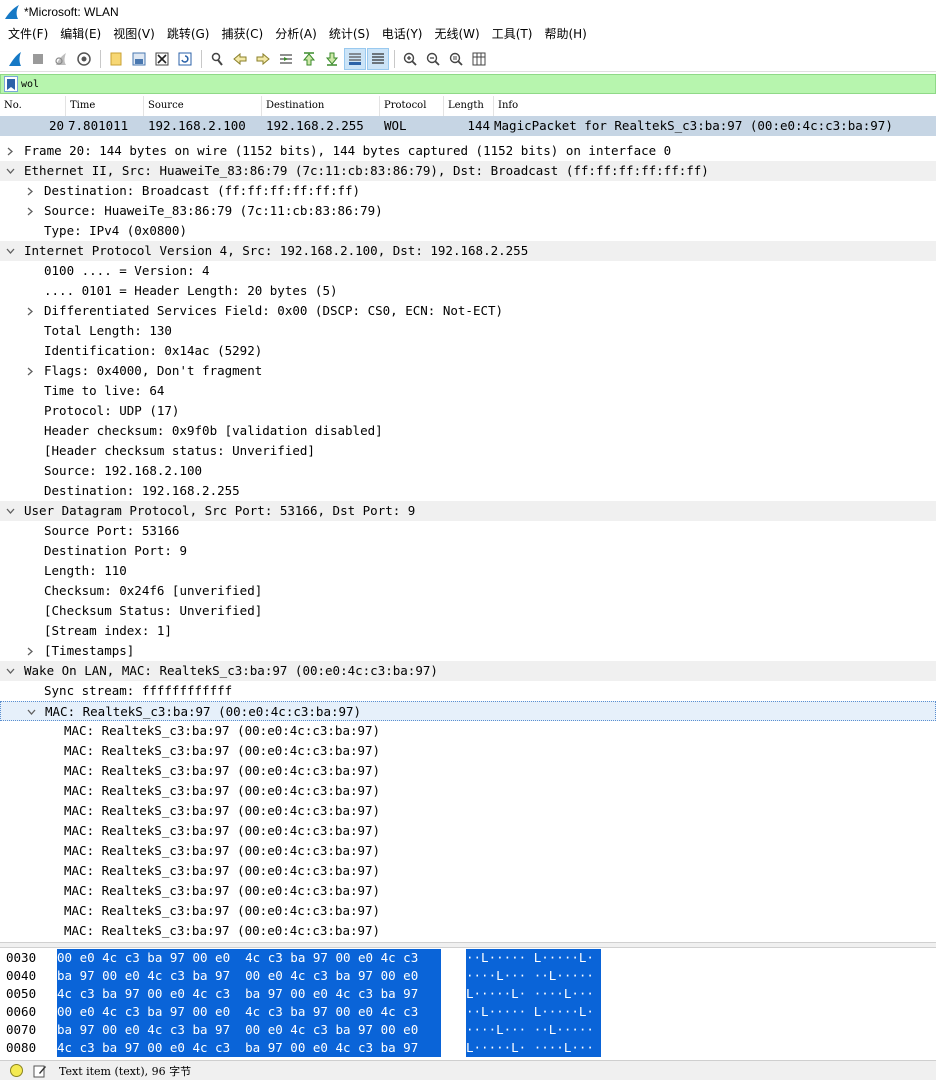 The height and width of the screenshot is (1080, 936). I want to click on capture-options-icon, so click(84, 59).